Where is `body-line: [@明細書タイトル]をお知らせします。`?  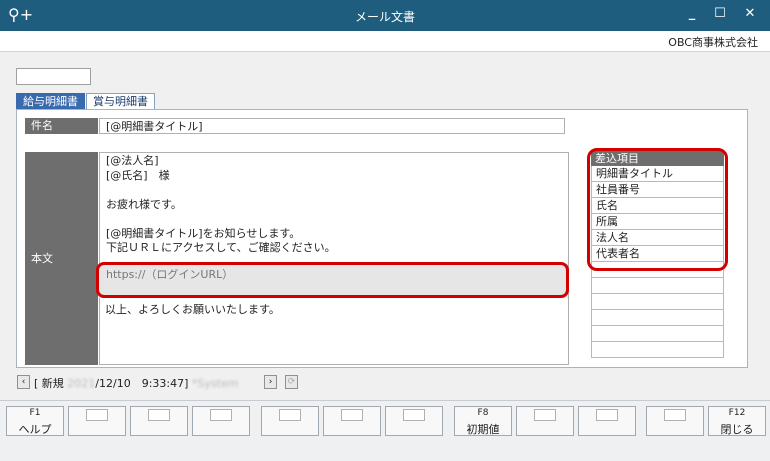 body-line: [@明細書タイトル]をお知らせします。 is located at coordinates (203, 233).